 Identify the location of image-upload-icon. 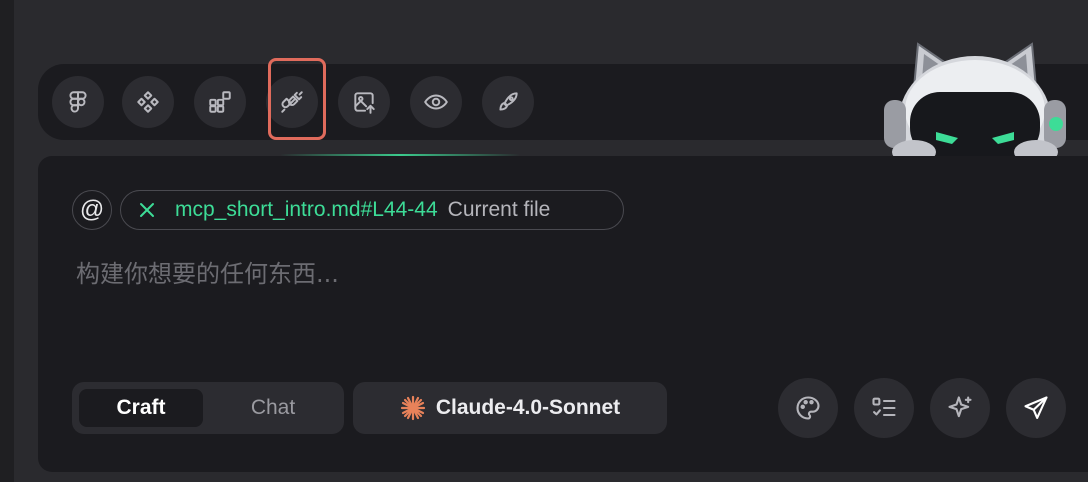
(364, 103).